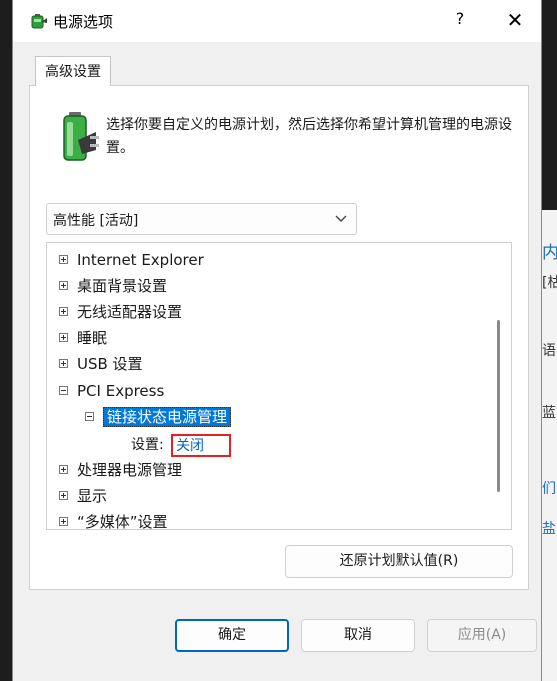 This screenshot has height=681, width=557. I want to click on window-title: 电源选项, so click(83, 22).